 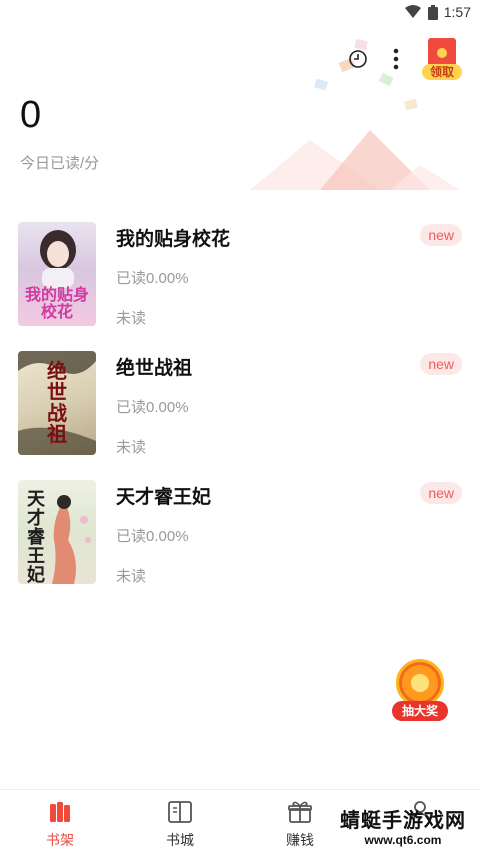 I want to click on wifi-icon, so click(x=412, y=11).